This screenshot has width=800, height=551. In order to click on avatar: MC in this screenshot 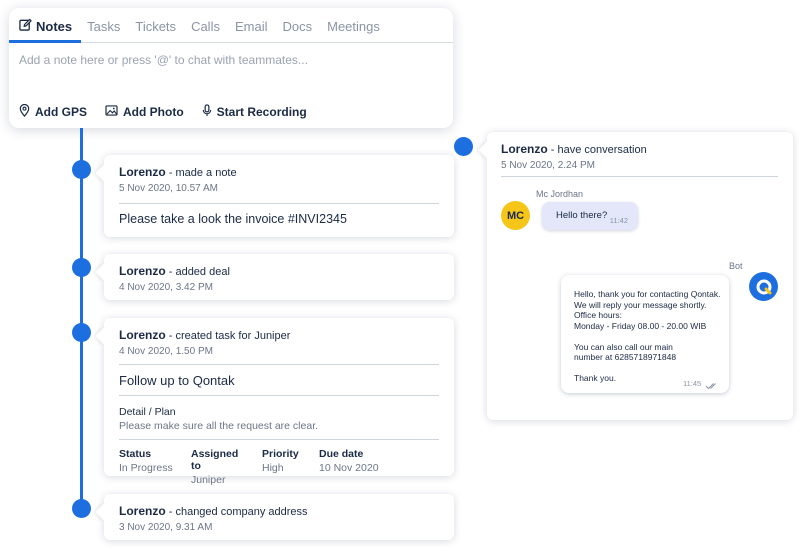, I will do `click(515, 215)`.